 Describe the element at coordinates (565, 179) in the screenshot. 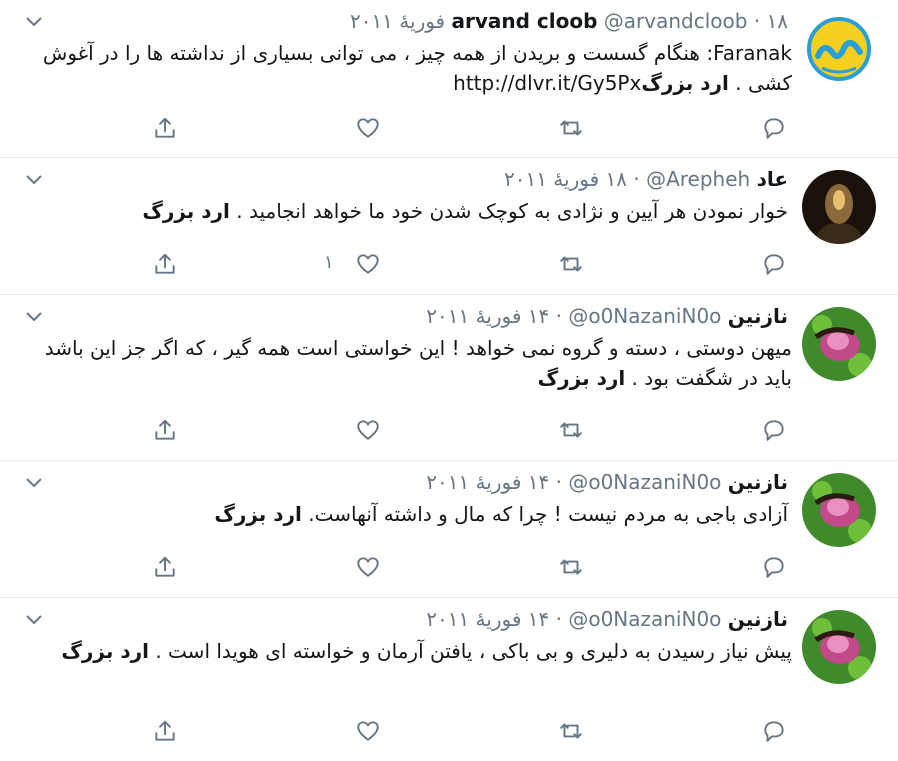

I see `tweet-date: ۱۸ فوریهٔ ۲۰۱۱` at that location.